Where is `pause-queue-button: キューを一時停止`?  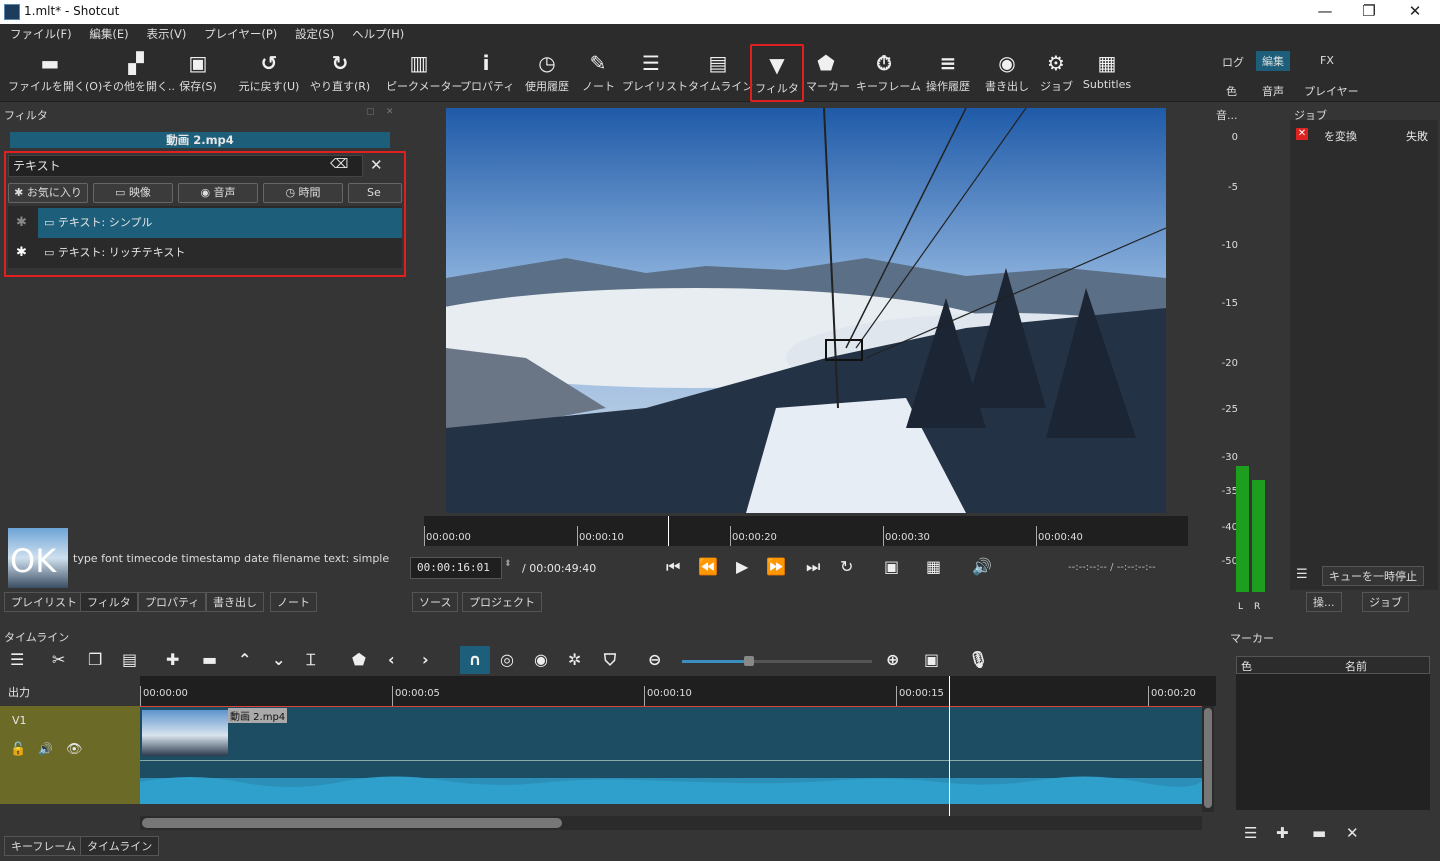 pause-queue-button: キューを一時停止 is located at coordinates (1373, 576).